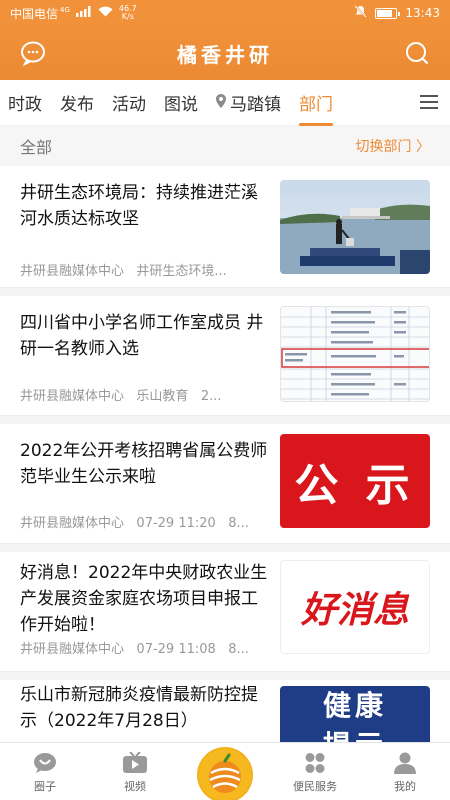 The image size is (450, 800). I want to click on news-thumbnail: 好消息, so click(355, 607).